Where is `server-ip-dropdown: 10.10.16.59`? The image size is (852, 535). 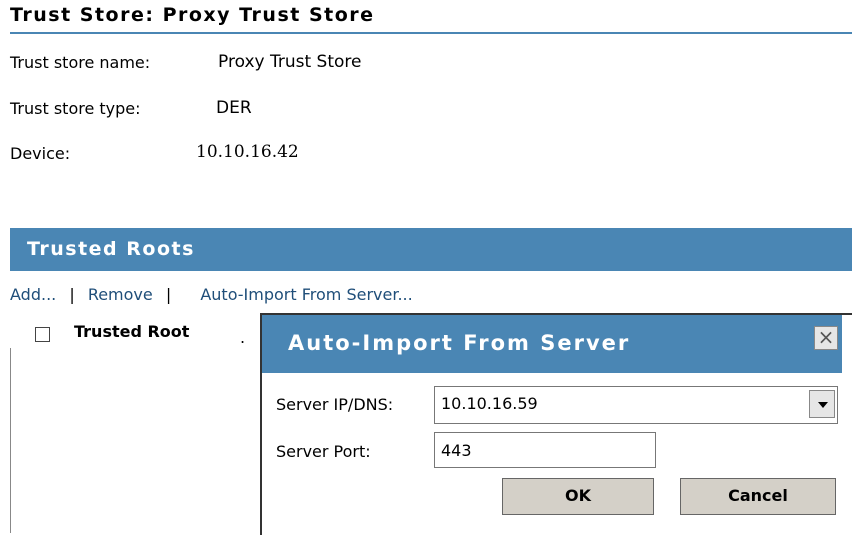
server-ip-dropdown: 10.10.16.59 is located at coordinates (636, 405).